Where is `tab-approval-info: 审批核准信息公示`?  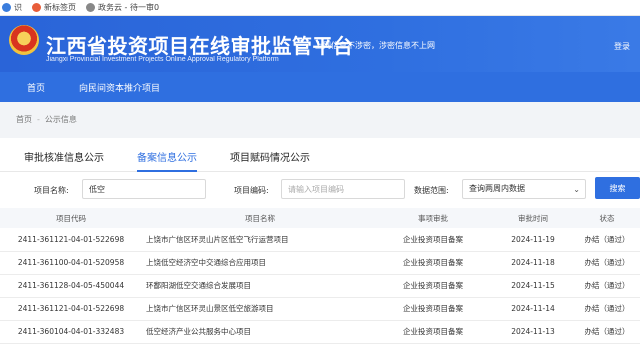
tab-approval-info: 审批核准信息公示 is located at coordinates (64, 160).